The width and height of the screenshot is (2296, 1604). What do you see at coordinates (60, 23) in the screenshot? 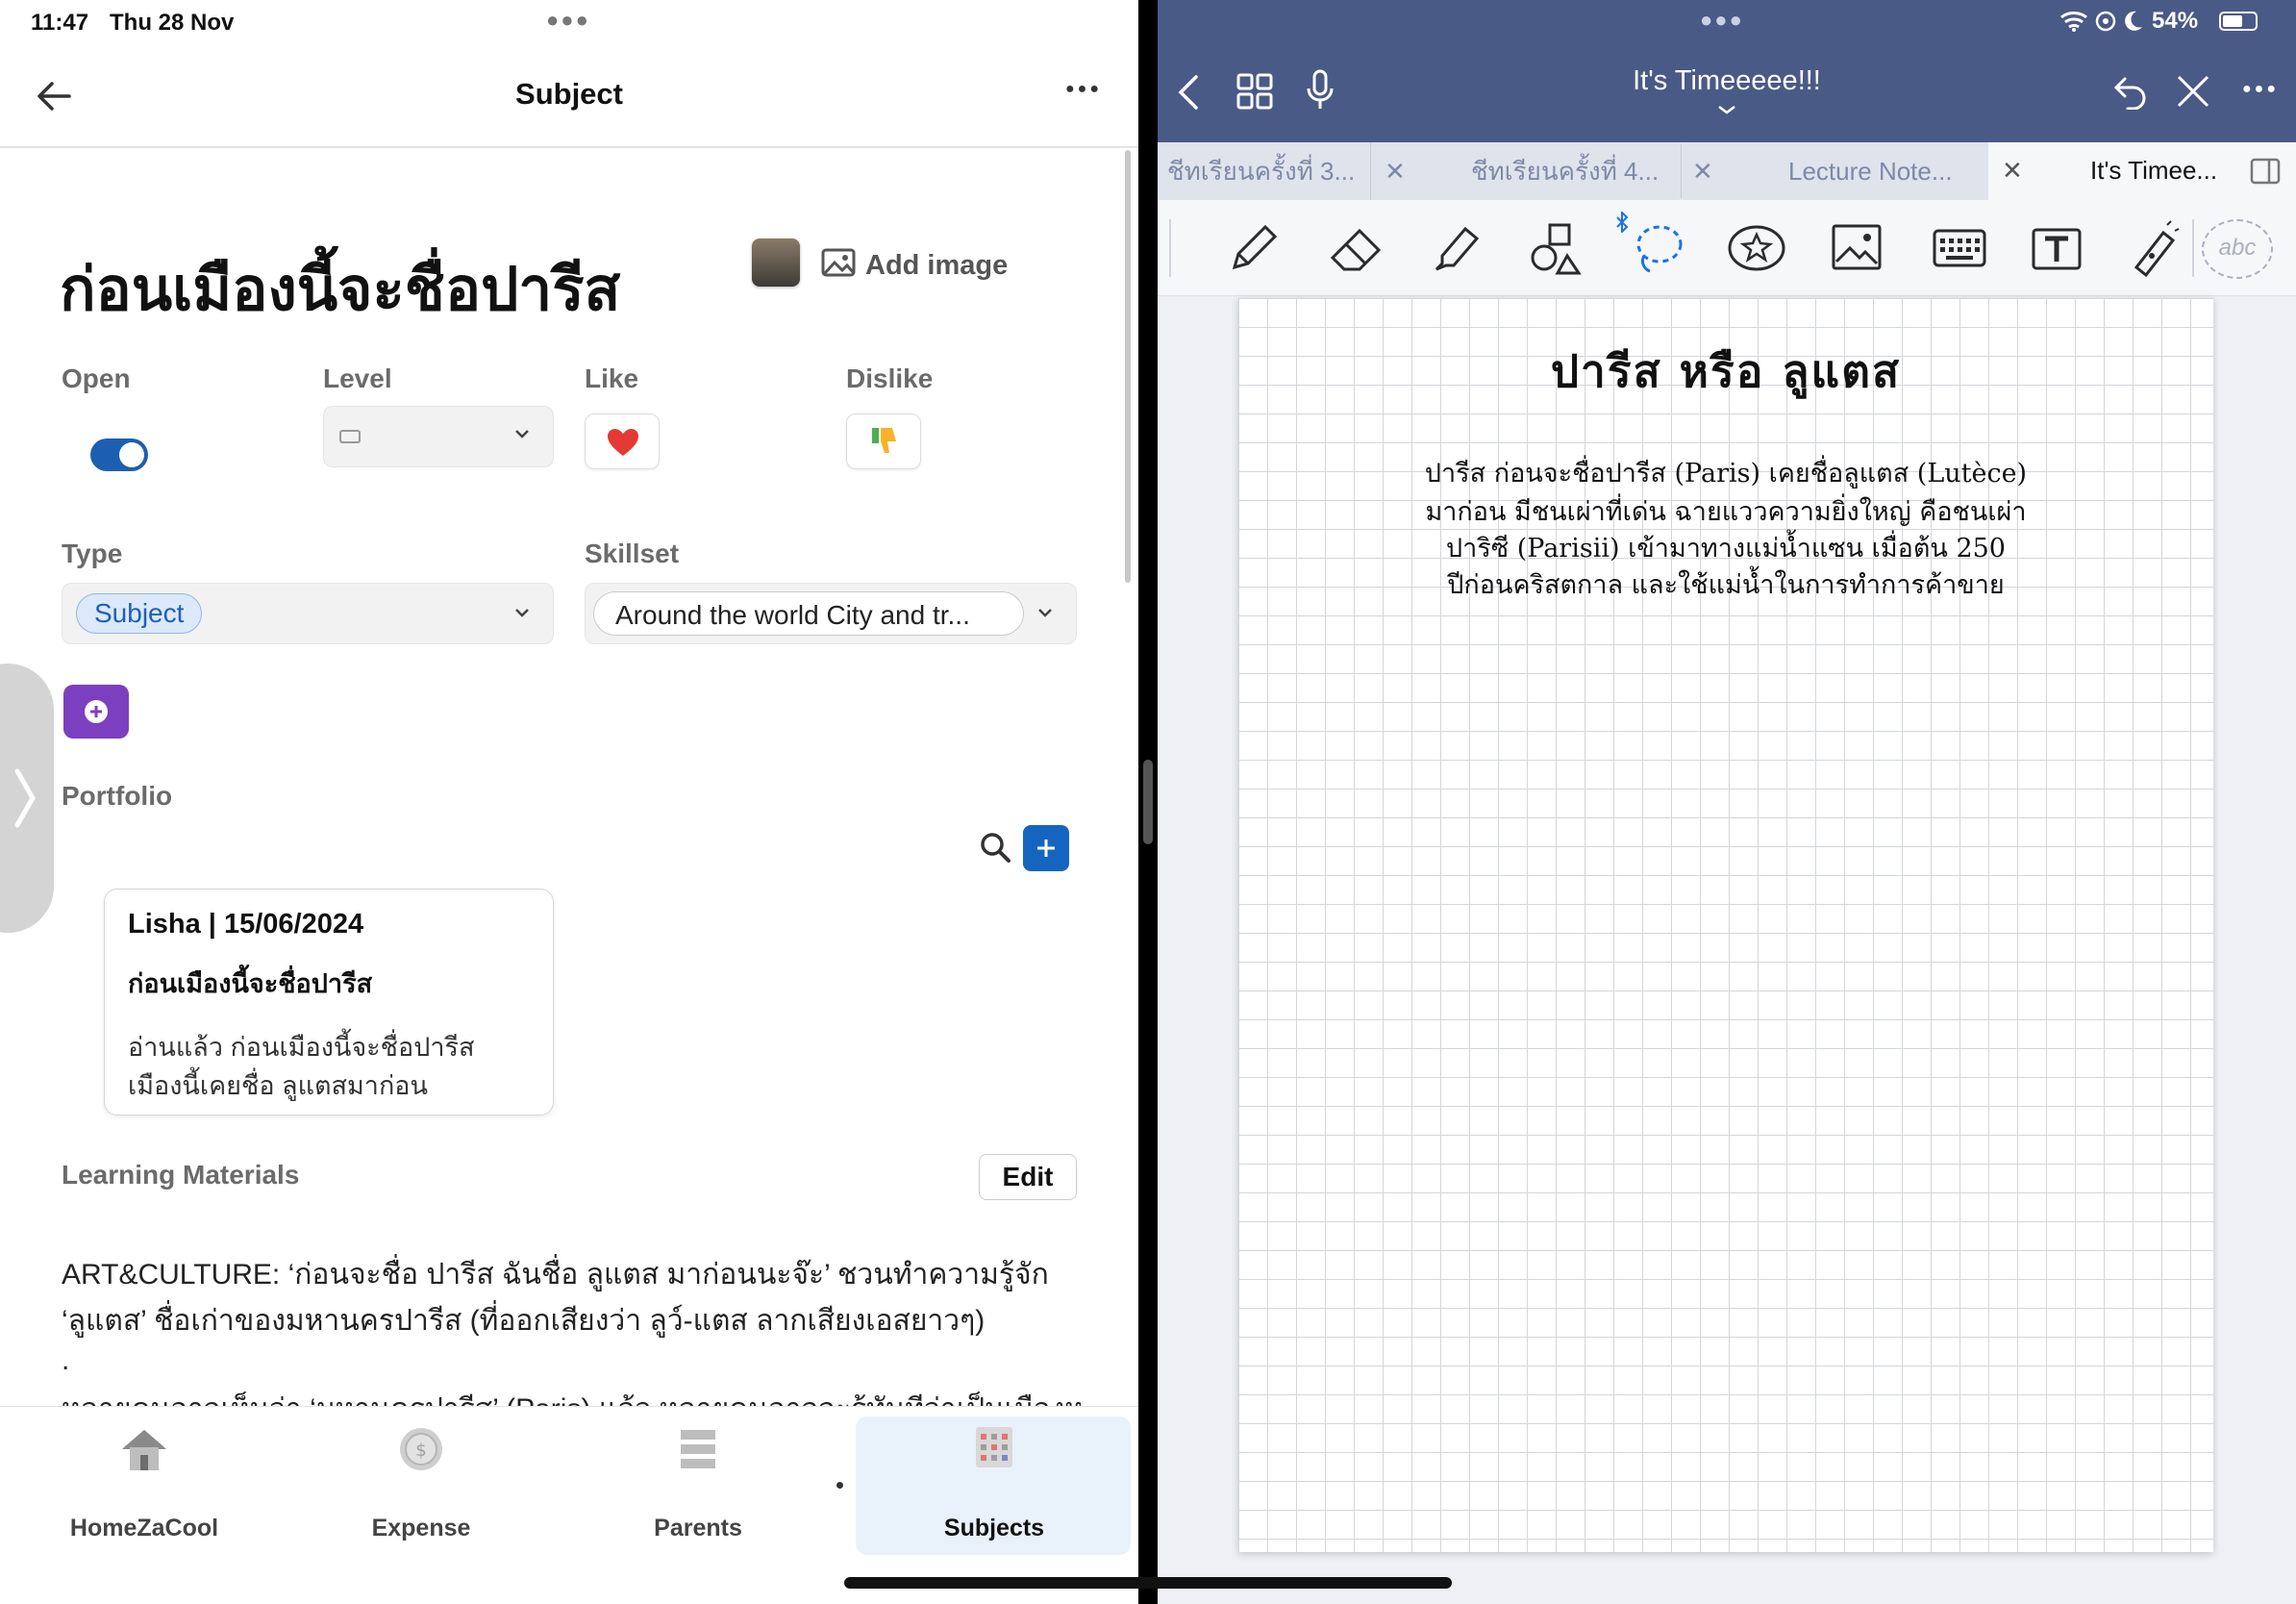
I see `status-time: 11:47` at bounding box center [60, 23].